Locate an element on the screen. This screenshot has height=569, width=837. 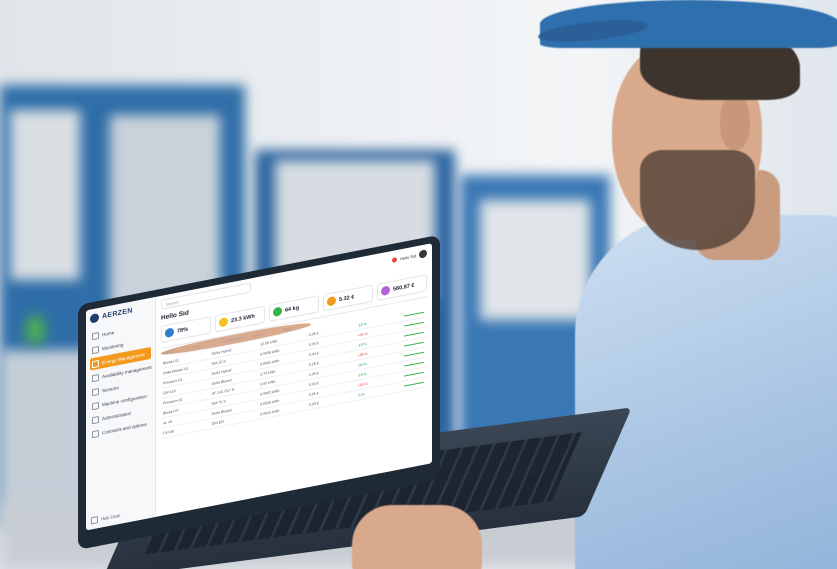
sidebar-item-label: Administration is located at coordinates (117, 415).